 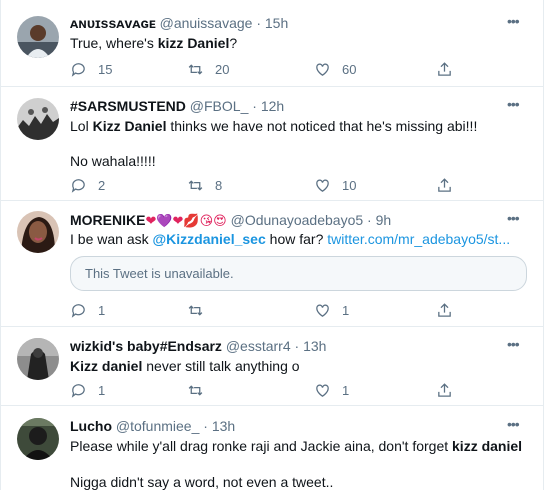 What do you see at coordinates (111, 239) in the screenshot?
I see `text-segment: I be wan ask` at bounding box center [111, 239].